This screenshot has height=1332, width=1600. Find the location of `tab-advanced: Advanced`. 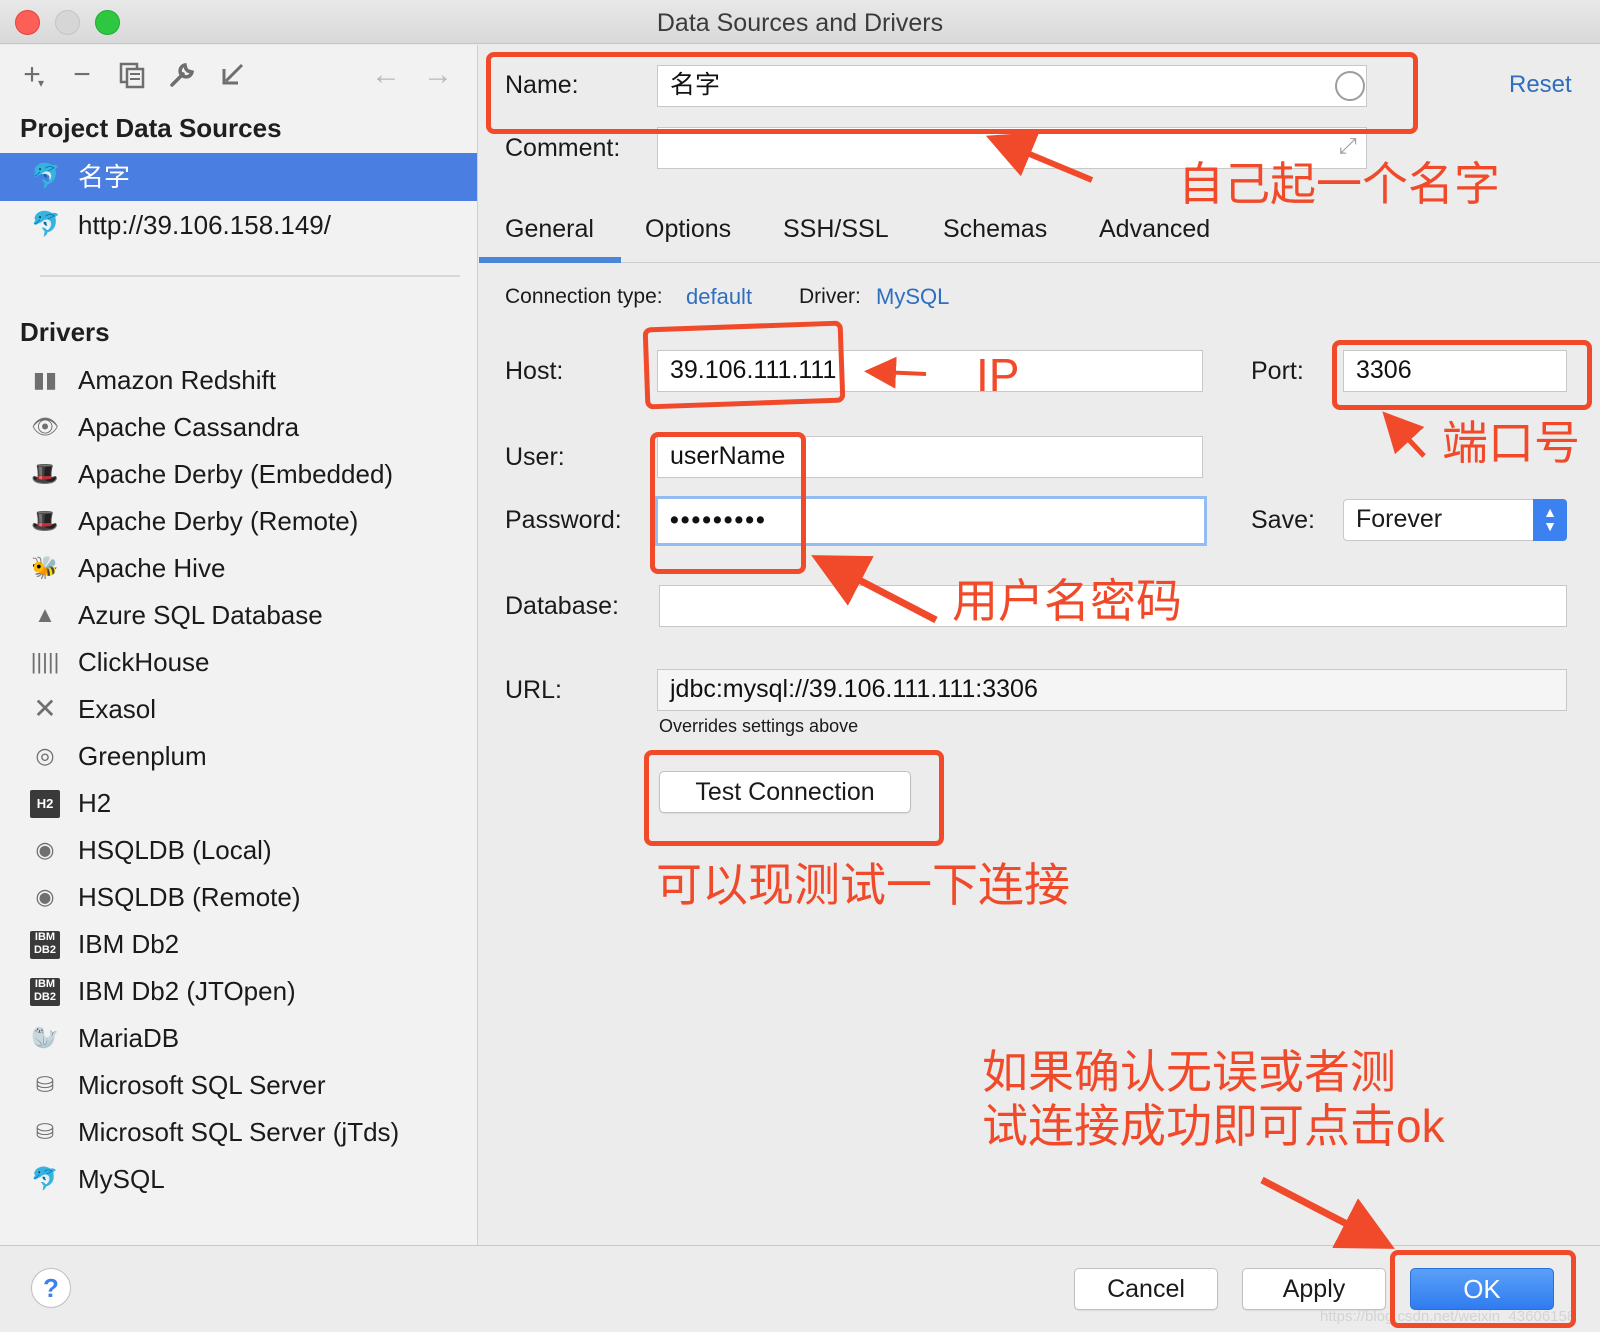

tab-advanced: Advanced is located at coordinates (1154, 229).